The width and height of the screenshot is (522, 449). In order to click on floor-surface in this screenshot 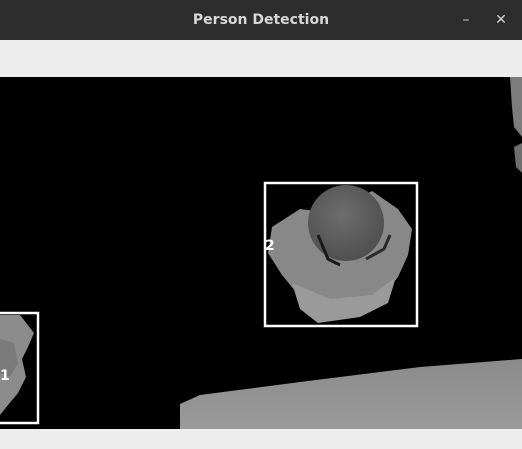, I will do `click(351, 394)`.